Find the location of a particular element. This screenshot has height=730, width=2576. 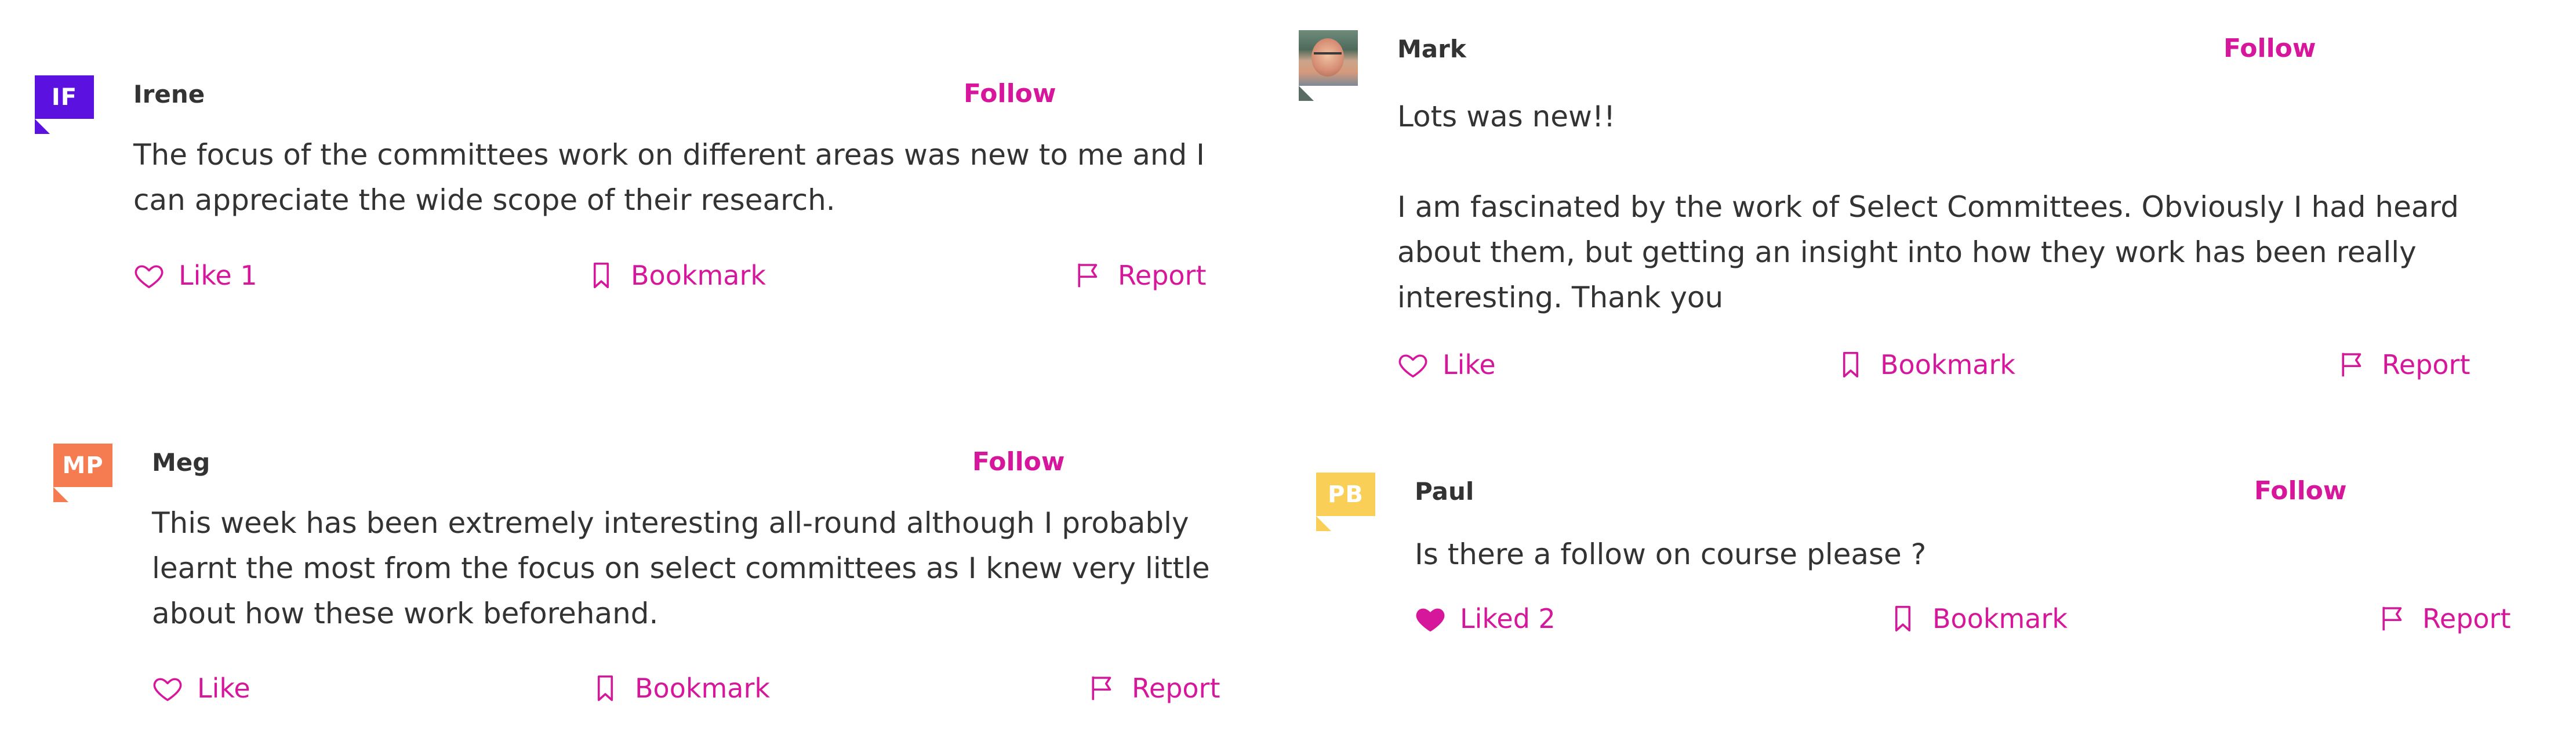

avatar: MP is located at coordinates (82, 473).